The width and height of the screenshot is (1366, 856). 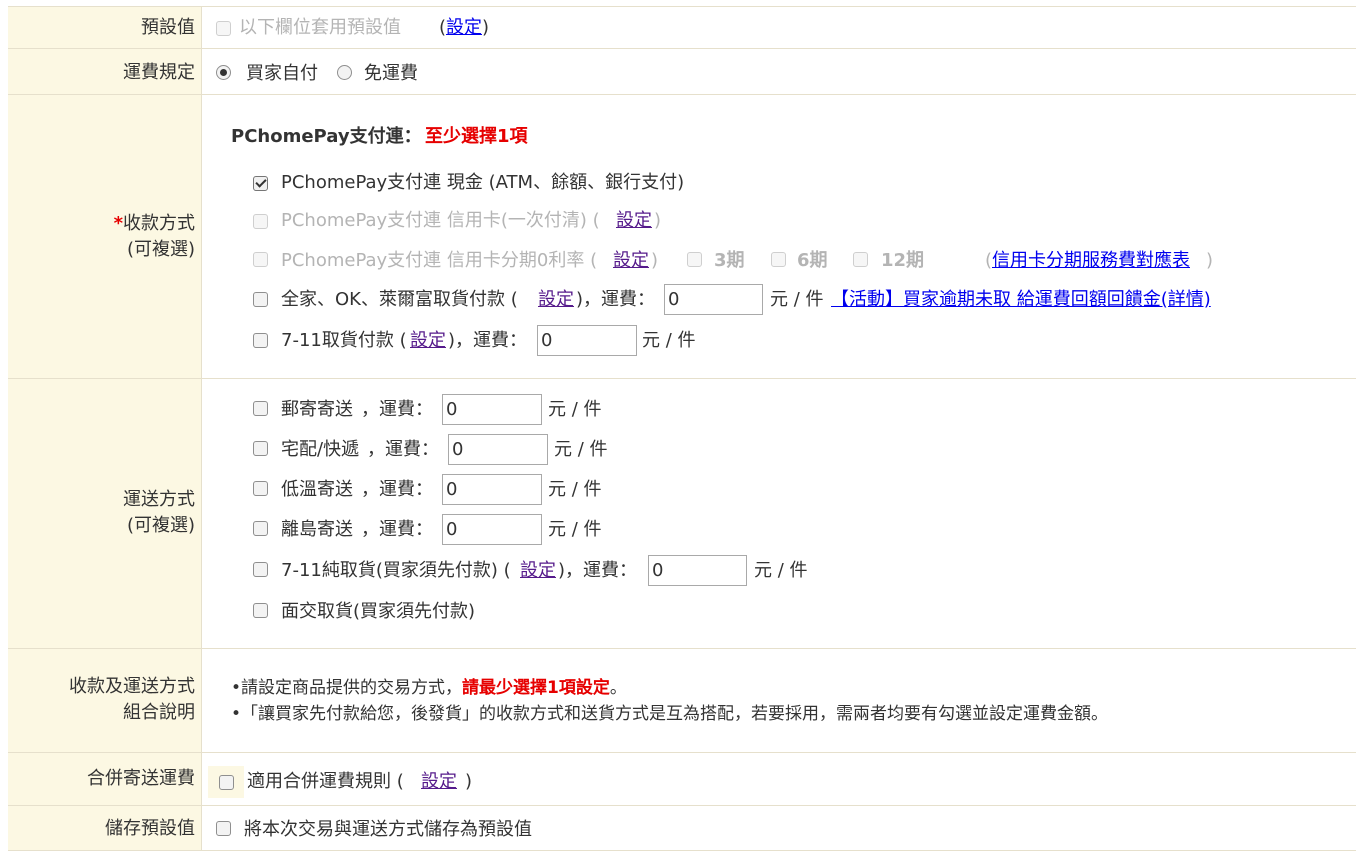 What do you see at coordinates (317, 529) in the screenshot?
I see `island-delivery-label: 離島寄送` at bounding box center [317, 529].